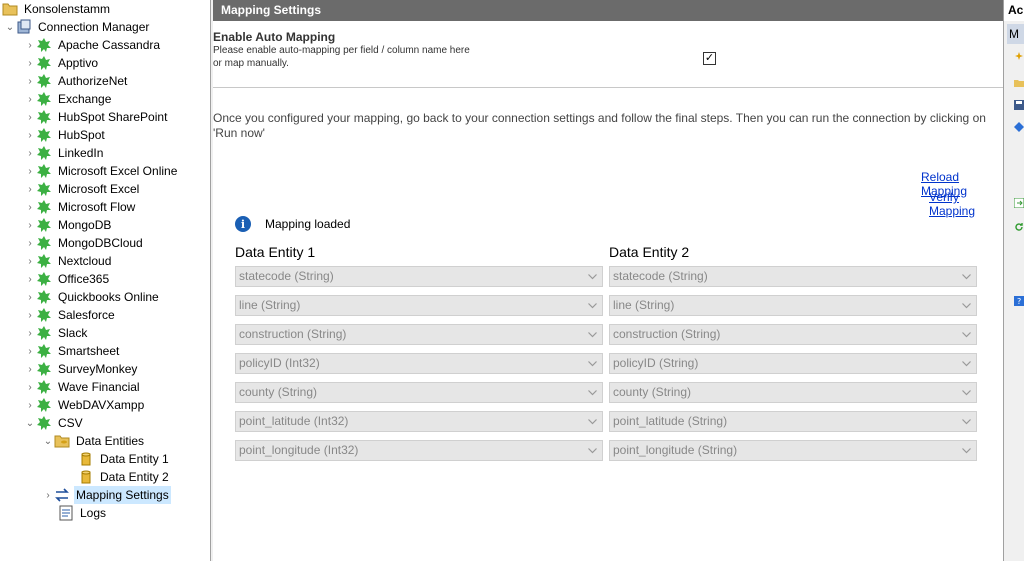 The image size is (1024, 561). Describe the element at coordinates (54, 423) in the screenshot. I see `tree-item-csv: ⌄ CSV` at that location.